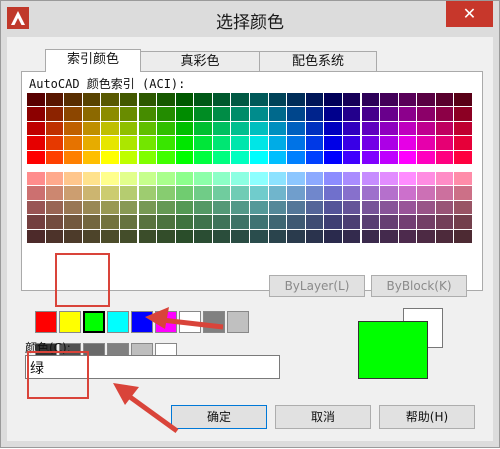 The height and width of the screenshot is (449, 500). Describe the element at coordinates (93, 60) in the screenshot. I see `tab-index-color: 索引颜色` at that location.